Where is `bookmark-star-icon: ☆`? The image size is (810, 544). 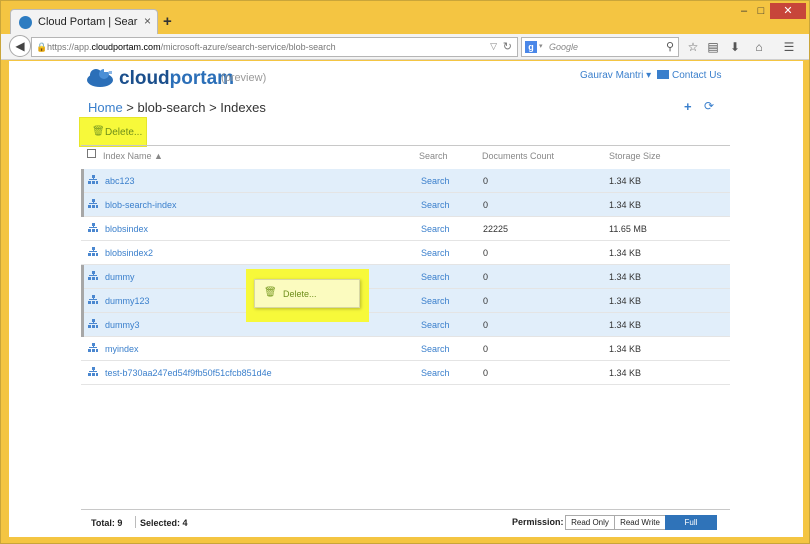 bookmark-star-icon: ☆ is located at coordinates (693, 47).